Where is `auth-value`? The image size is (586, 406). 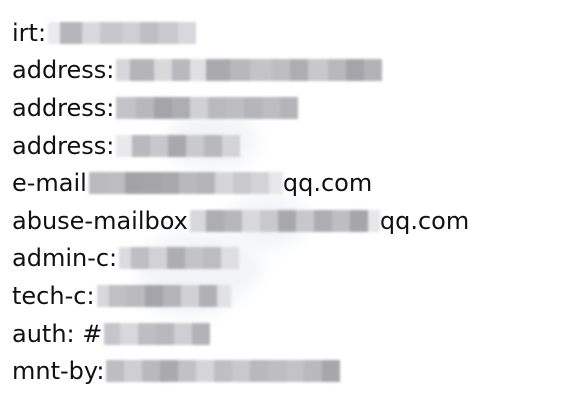 auth-value is located at coordinates (156, 334).